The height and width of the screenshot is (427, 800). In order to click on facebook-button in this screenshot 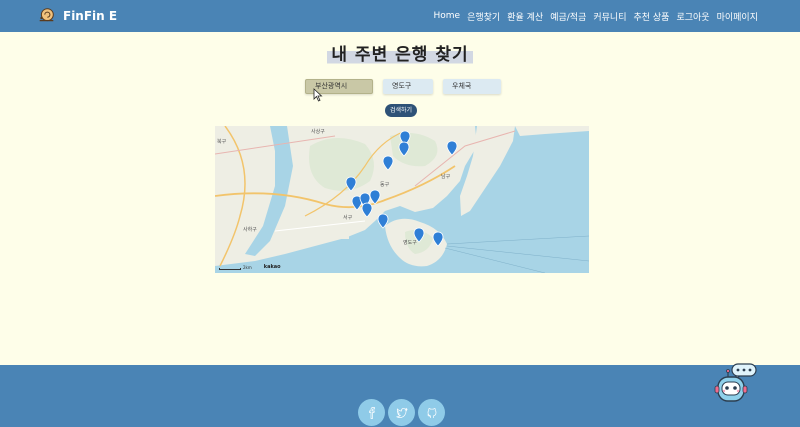, I will do `click(371, 412)`.